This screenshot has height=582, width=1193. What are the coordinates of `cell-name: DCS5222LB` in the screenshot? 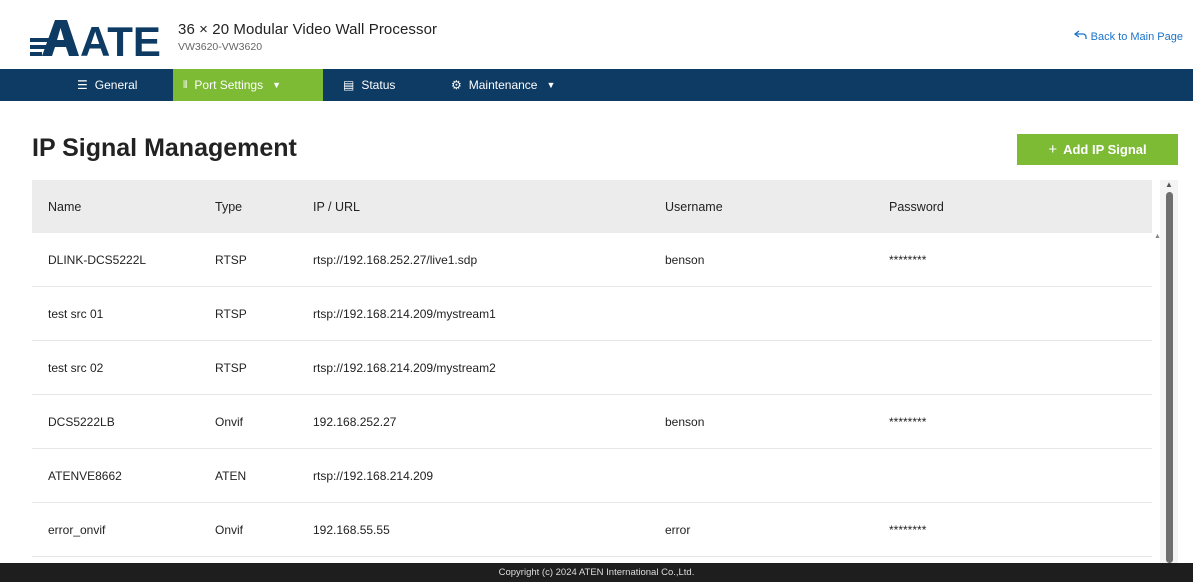 It's located at (81, 422).